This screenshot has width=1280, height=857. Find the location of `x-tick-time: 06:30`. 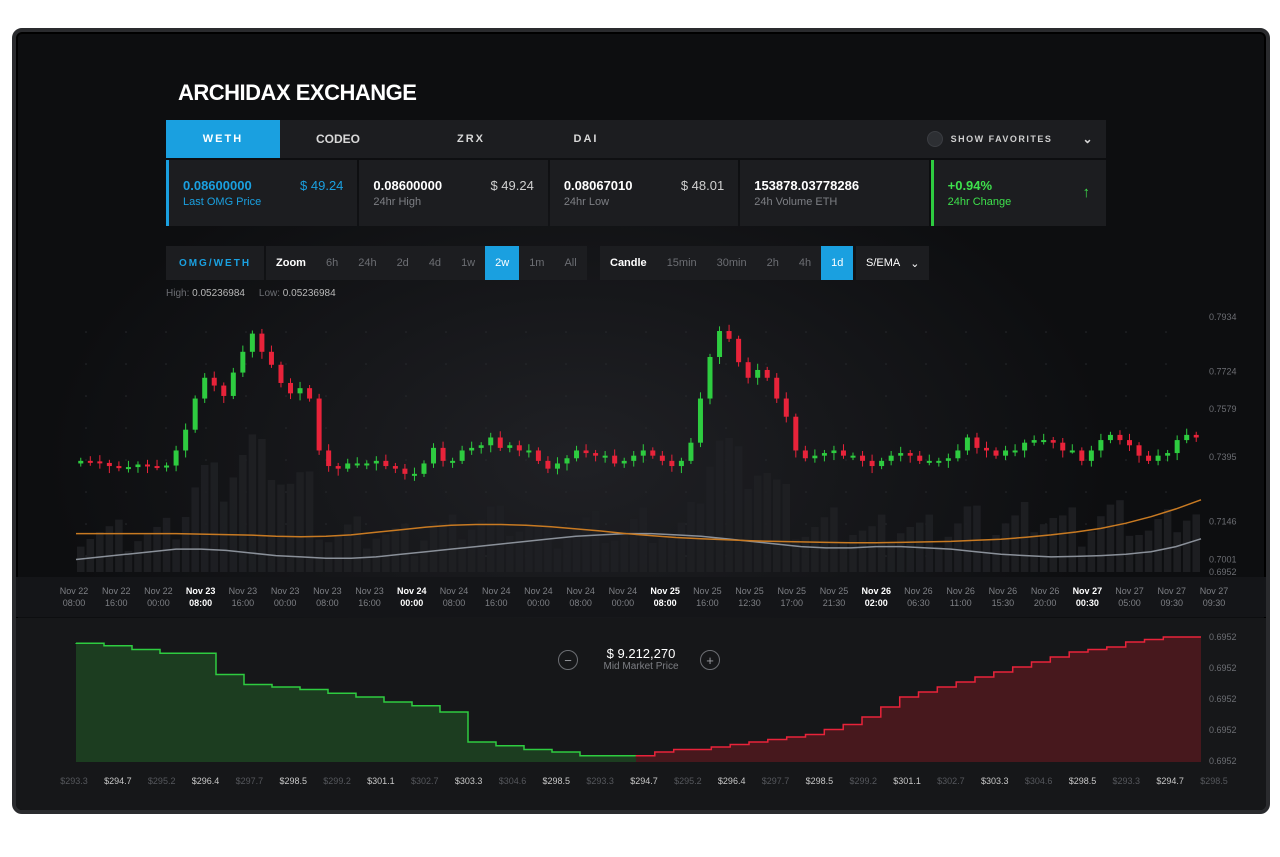

x-tick-time: 06:30 is located at coordinates (918, 603).